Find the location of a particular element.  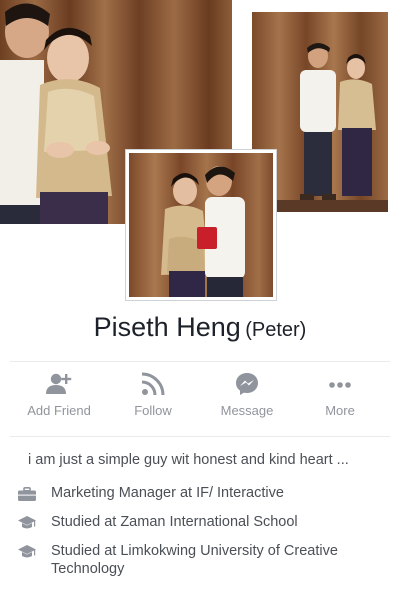

add-friend-button: Add Friend is located at coordinates (59, 400).